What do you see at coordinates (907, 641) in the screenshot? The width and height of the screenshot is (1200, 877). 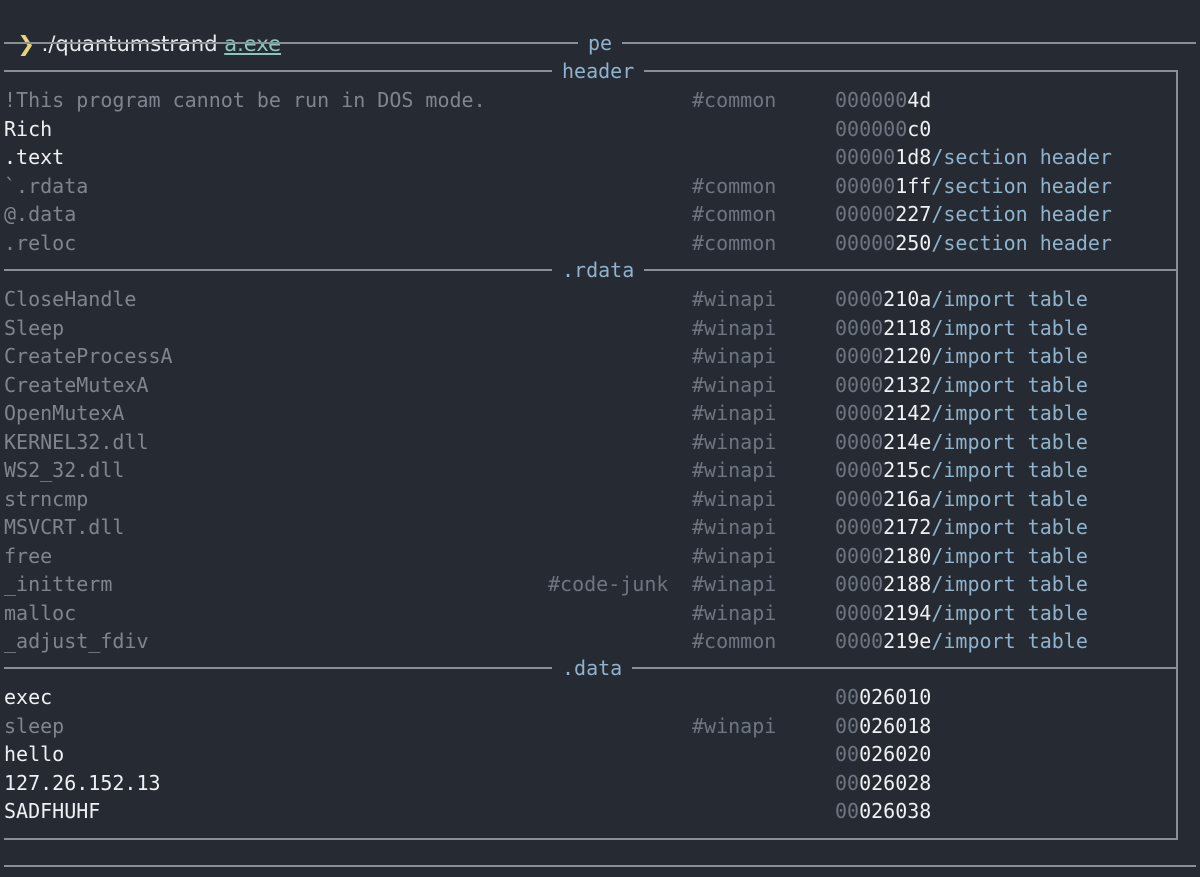 I see `offset-digits: 219e` at bounding box center [907, 641].